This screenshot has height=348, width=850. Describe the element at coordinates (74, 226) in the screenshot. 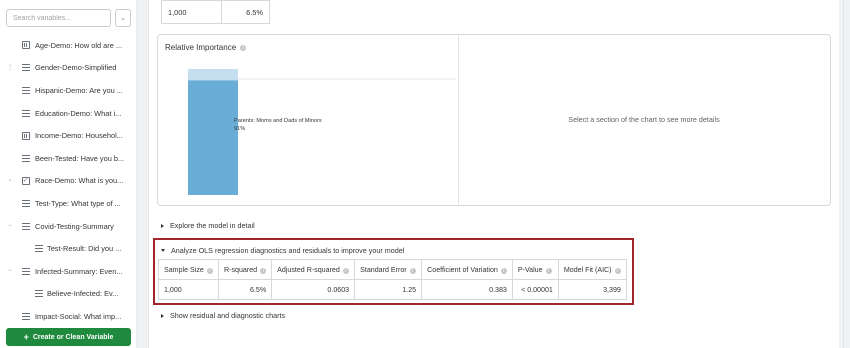

I see `sidebar-item-label: Covid-Testing-Summary` at that location.